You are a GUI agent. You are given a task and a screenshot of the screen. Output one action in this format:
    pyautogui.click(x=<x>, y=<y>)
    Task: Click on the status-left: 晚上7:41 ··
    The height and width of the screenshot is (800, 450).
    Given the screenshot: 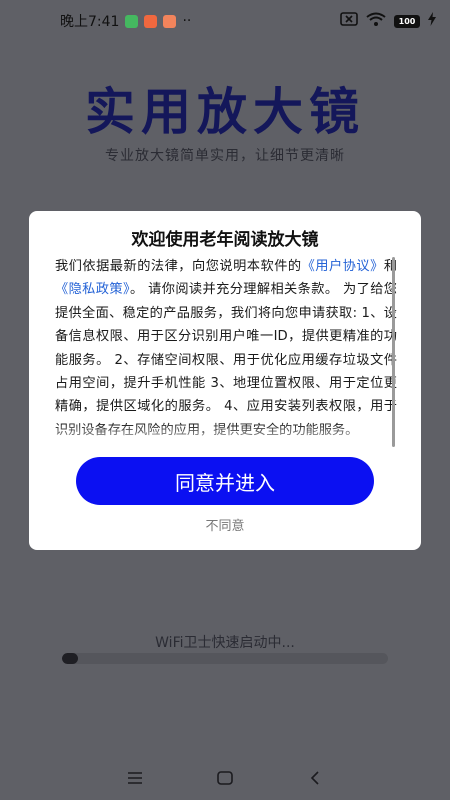 What is the action you would take?
    pyautogui.click(x=125, y=21)
    